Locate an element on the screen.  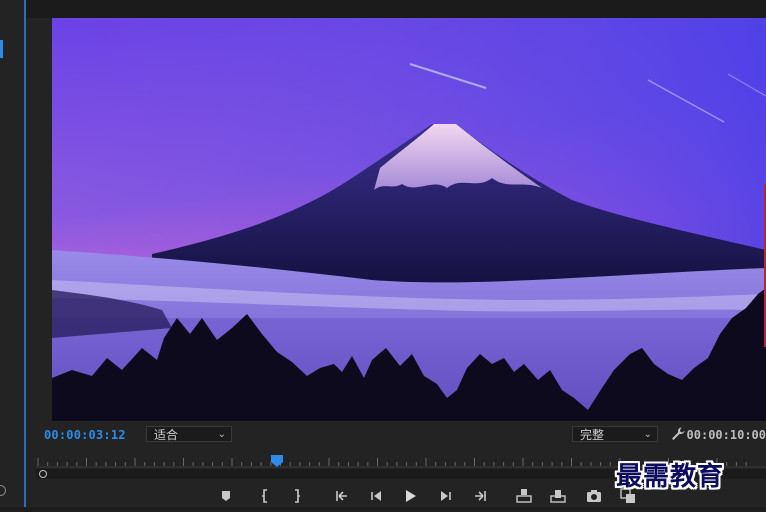
mark-in-icon is located at coordinates (266, 496).